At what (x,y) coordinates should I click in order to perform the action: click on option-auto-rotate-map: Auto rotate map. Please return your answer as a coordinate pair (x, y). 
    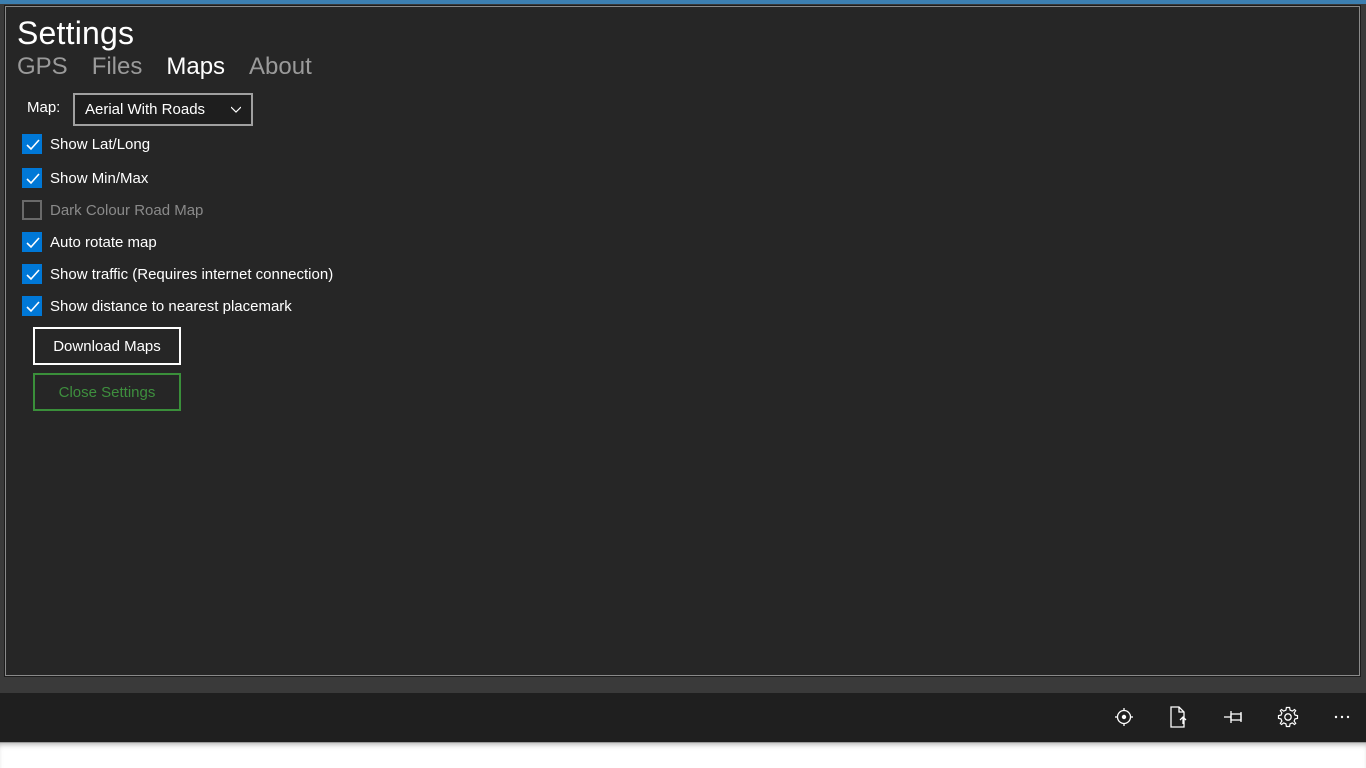
    Looking at the image, I should click on (89, 242).